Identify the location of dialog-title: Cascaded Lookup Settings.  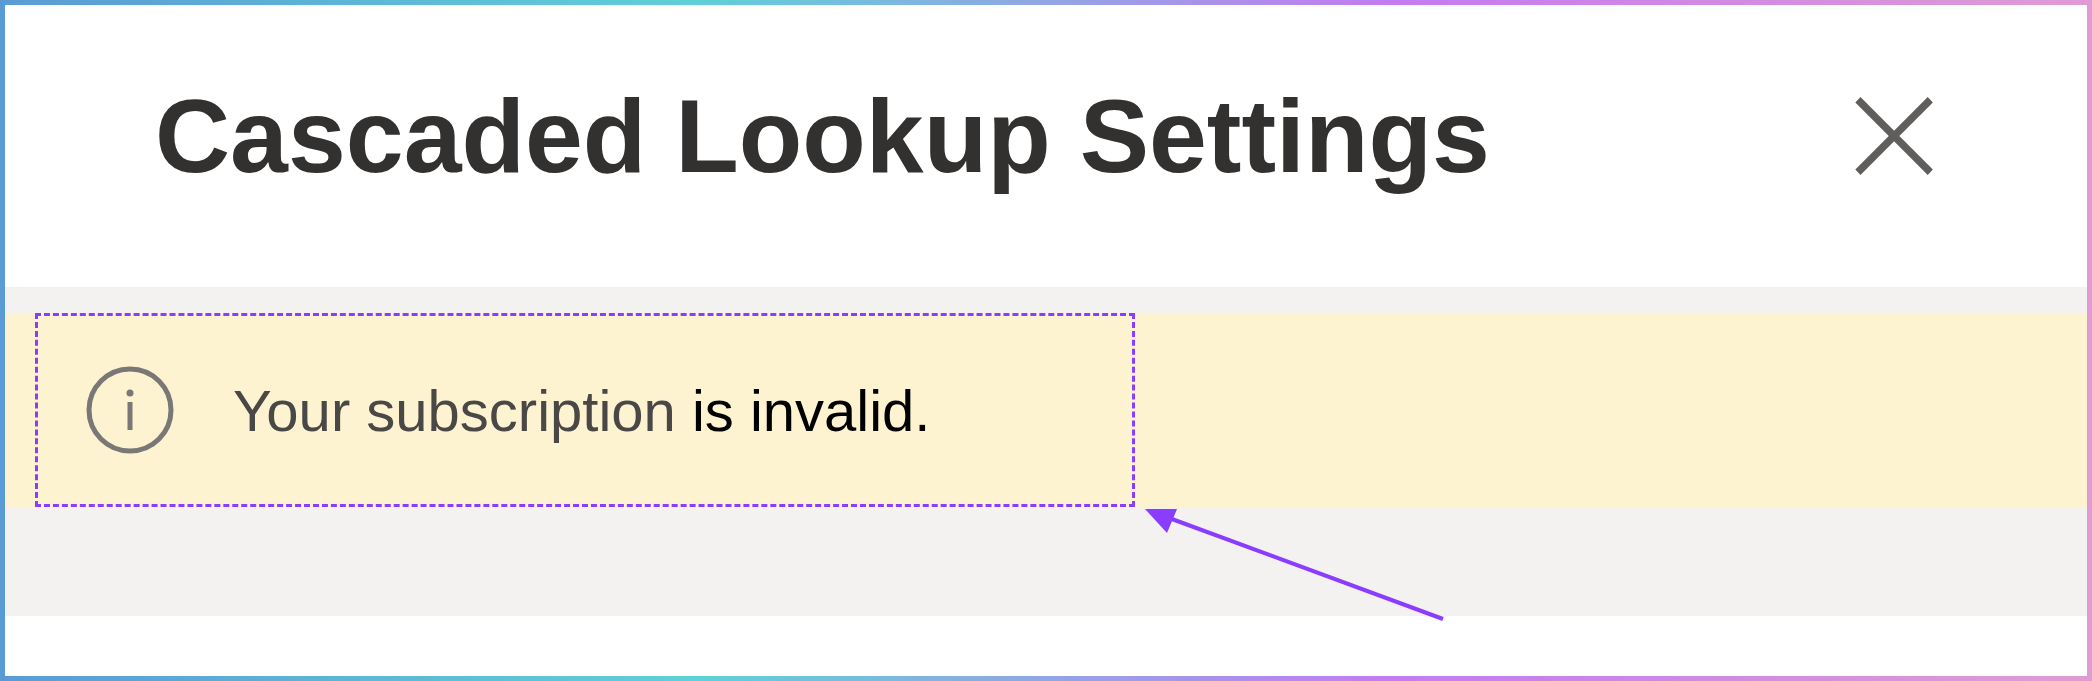
(822, 136).